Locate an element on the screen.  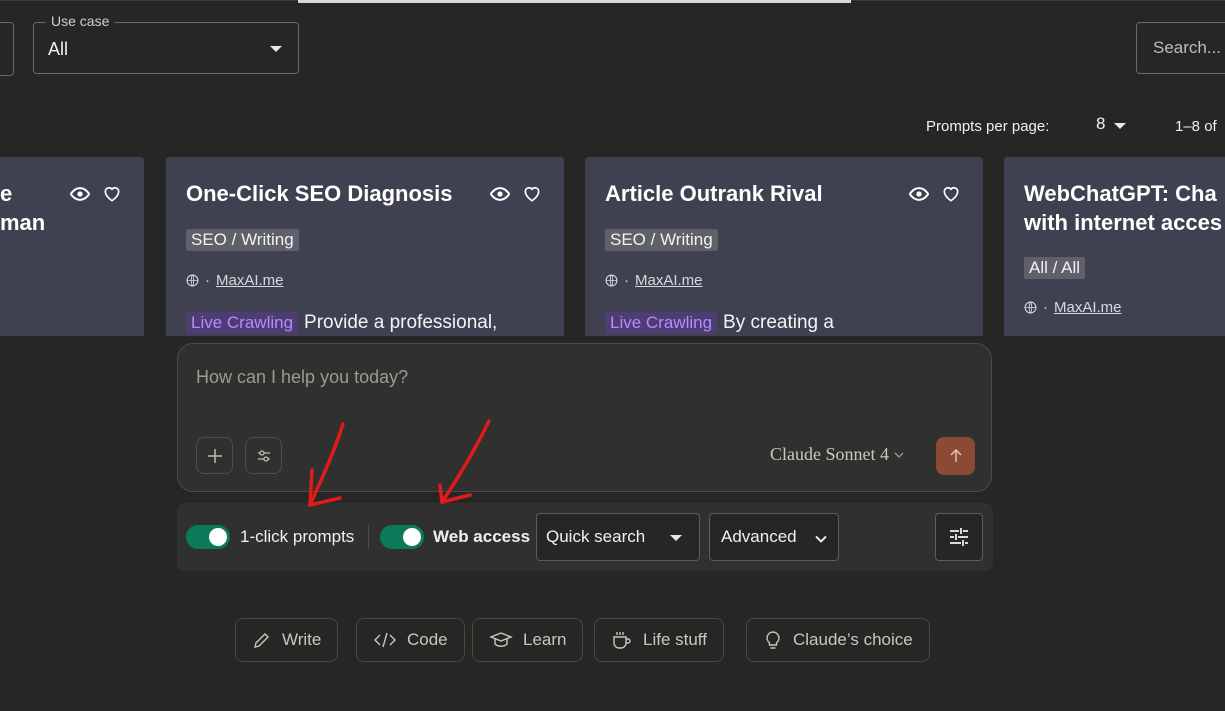
learn-chip: Learn is located at coordinates (528, 640).